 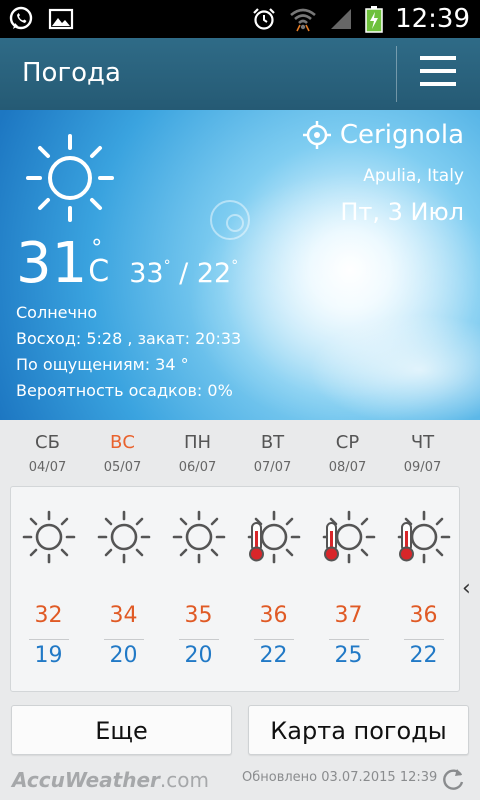 I want to click on alarm-icon, so click(x=264, y=19).